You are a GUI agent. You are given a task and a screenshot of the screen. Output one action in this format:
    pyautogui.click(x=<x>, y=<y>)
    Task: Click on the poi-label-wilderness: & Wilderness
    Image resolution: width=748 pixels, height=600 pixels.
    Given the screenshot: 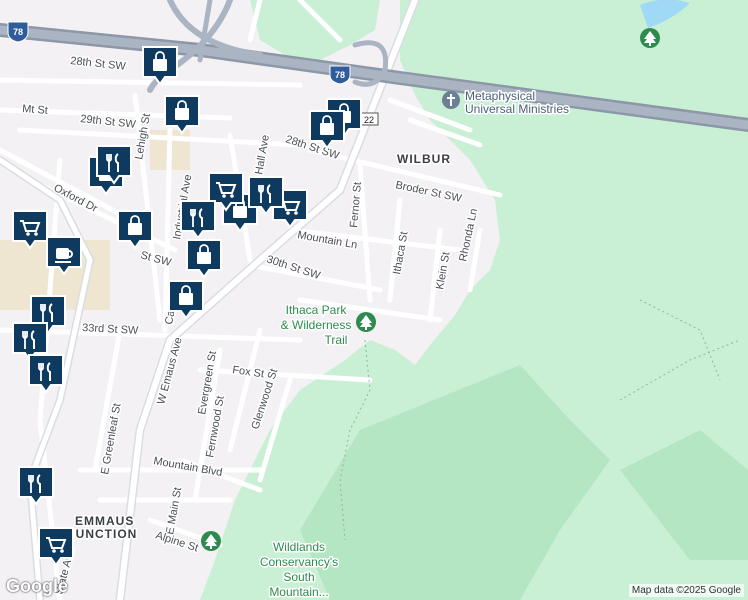 What is the action you would take?
    pyautogui.click(x=316, y=325)
    